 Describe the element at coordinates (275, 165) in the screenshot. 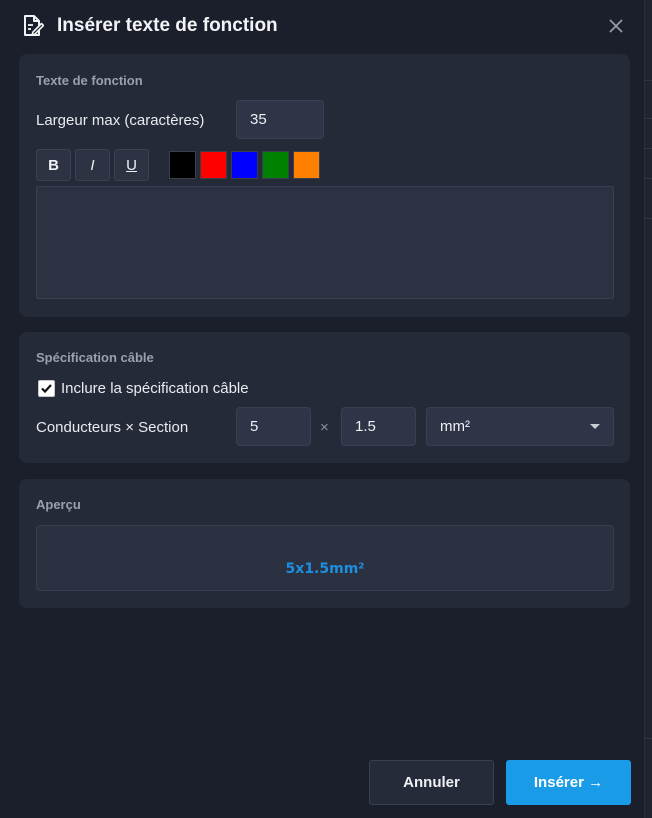

I see `color-swatch-green` at that location.